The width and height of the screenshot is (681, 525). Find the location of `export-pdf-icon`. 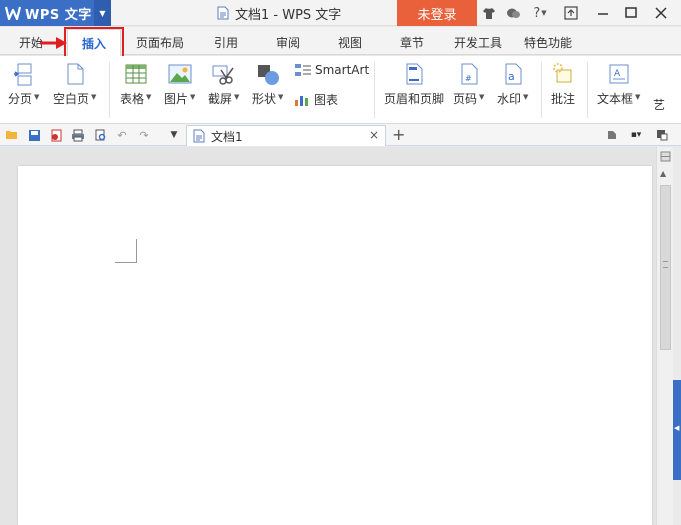

export-pdf-icon is located at coordinates (56, 135).